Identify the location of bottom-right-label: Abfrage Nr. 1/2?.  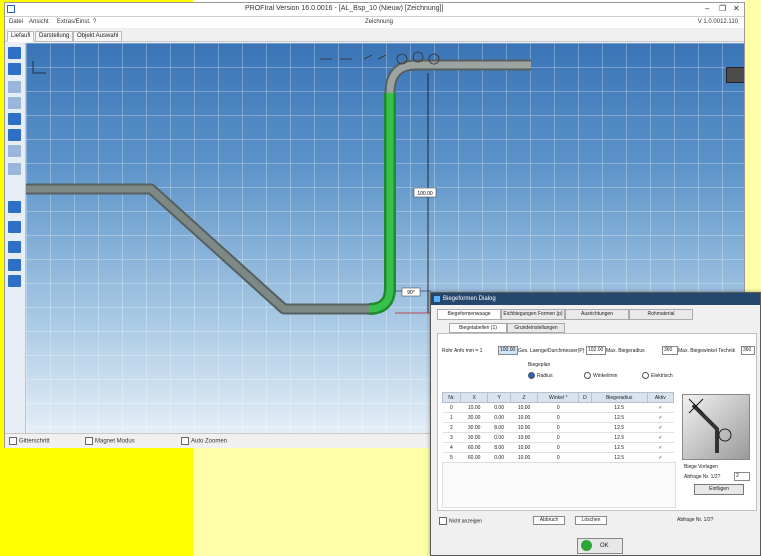
(695, 520).